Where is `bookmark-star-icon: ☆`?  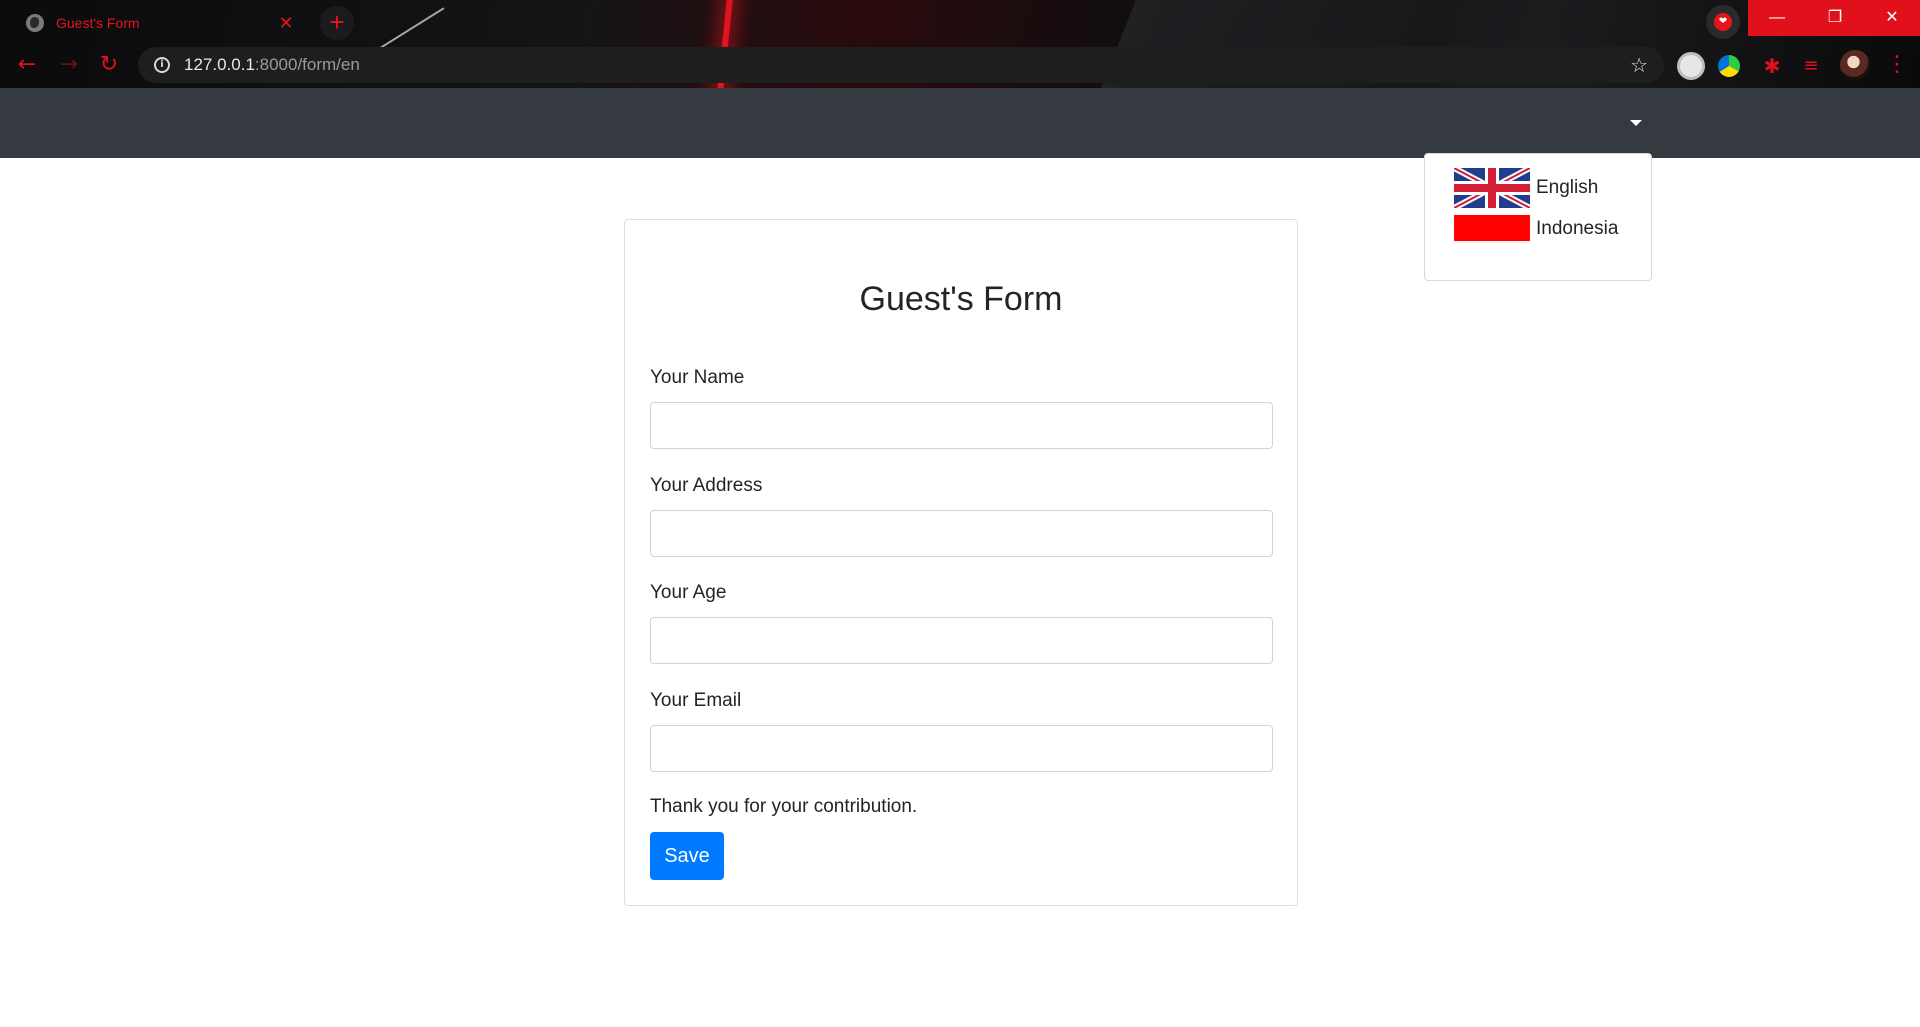
bookmark-star-icon: ☆ is located at coordinates (1639, 65).